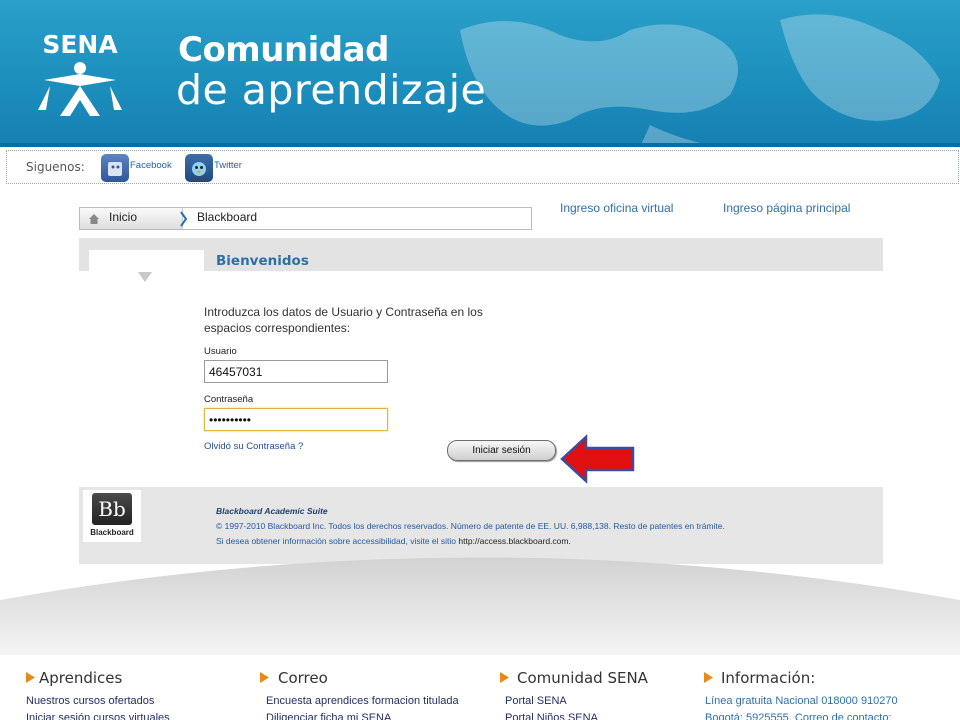 The image size is (960, 720). Describe the element at coordinates (146, 260) in the screenshot. I see `welcome-tab` at that location.